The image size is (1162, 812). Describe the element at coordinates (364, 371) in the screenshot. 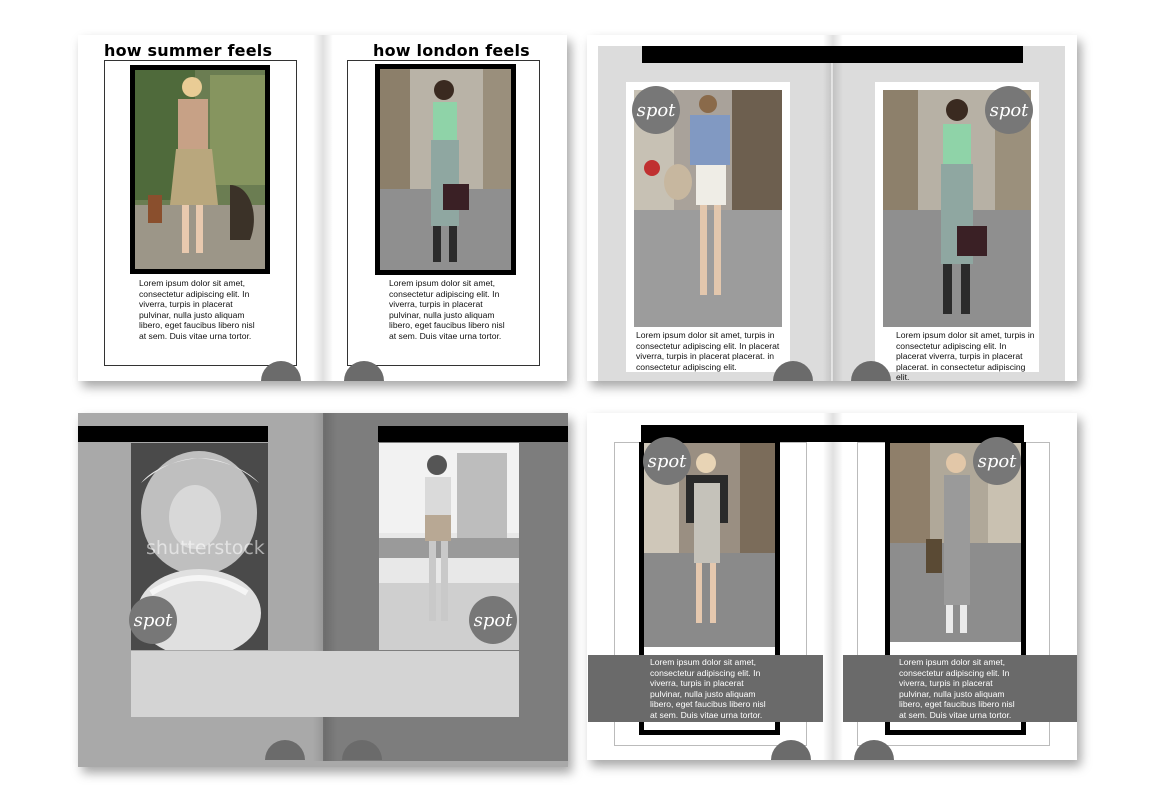

I see `spread-1-right-folio` at that location.